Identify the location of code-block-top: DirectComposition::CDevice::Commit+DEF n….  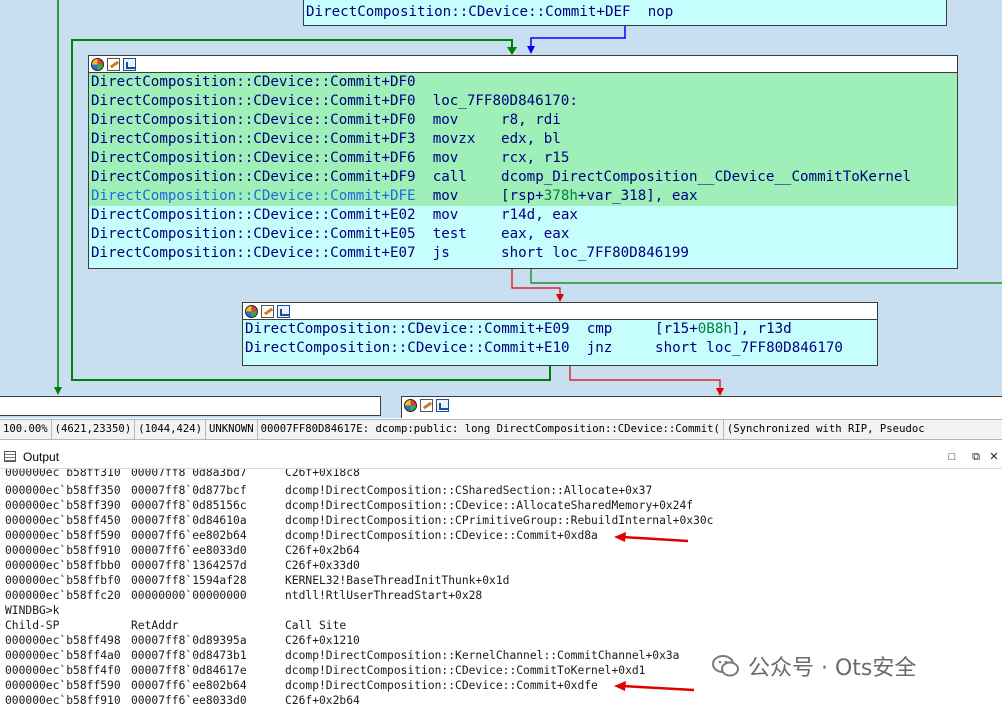
(625, 13).